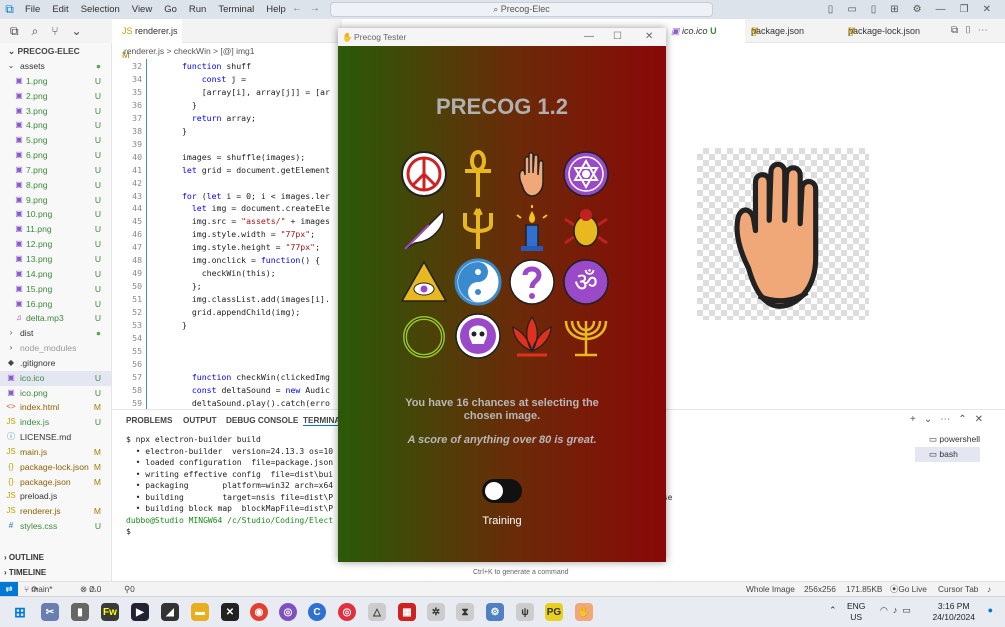 This screenshot has height=627, width=1005. Describe the element at coordinates (525, 612) in the screenshot. I see `app-icon-leaf: ψ` at that location.